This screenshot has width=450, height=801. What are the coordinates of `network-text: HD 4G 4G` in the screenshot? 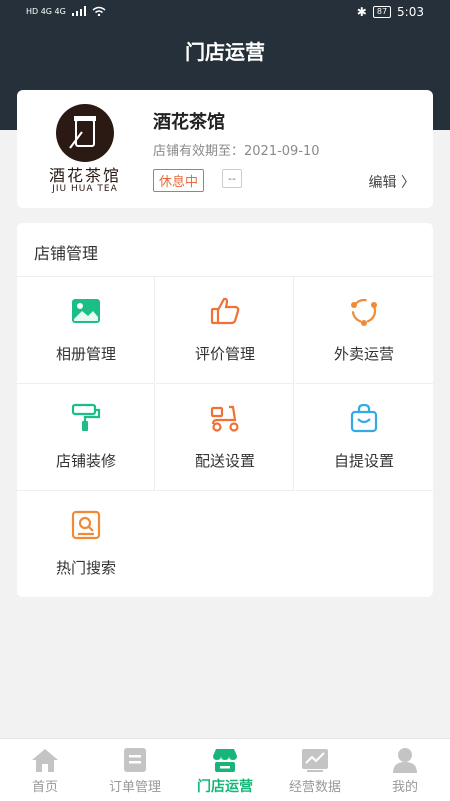 It's located at (46, 11).